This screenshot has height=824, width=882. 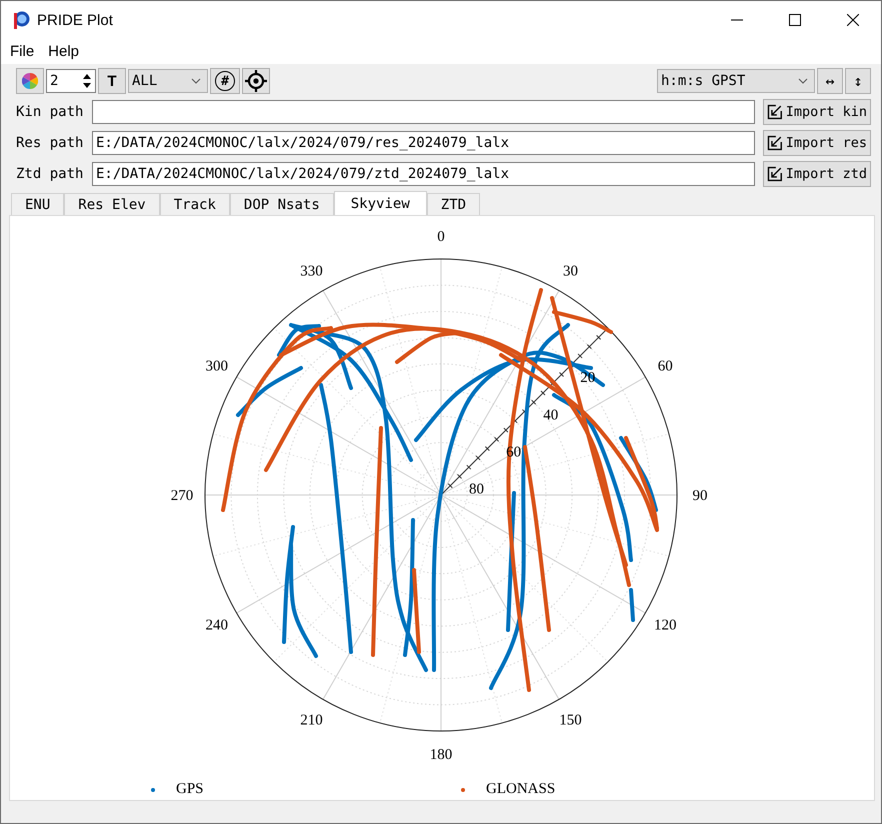 What do you see at coordinates (380, 203) in the screenshot?
I see `tab: Skyview` at bounding box center [380, 203].